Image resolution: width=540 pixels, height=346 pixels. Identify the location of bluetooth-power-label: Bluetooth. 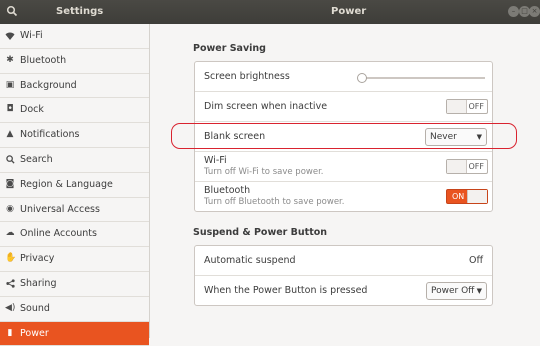
(227, 190).